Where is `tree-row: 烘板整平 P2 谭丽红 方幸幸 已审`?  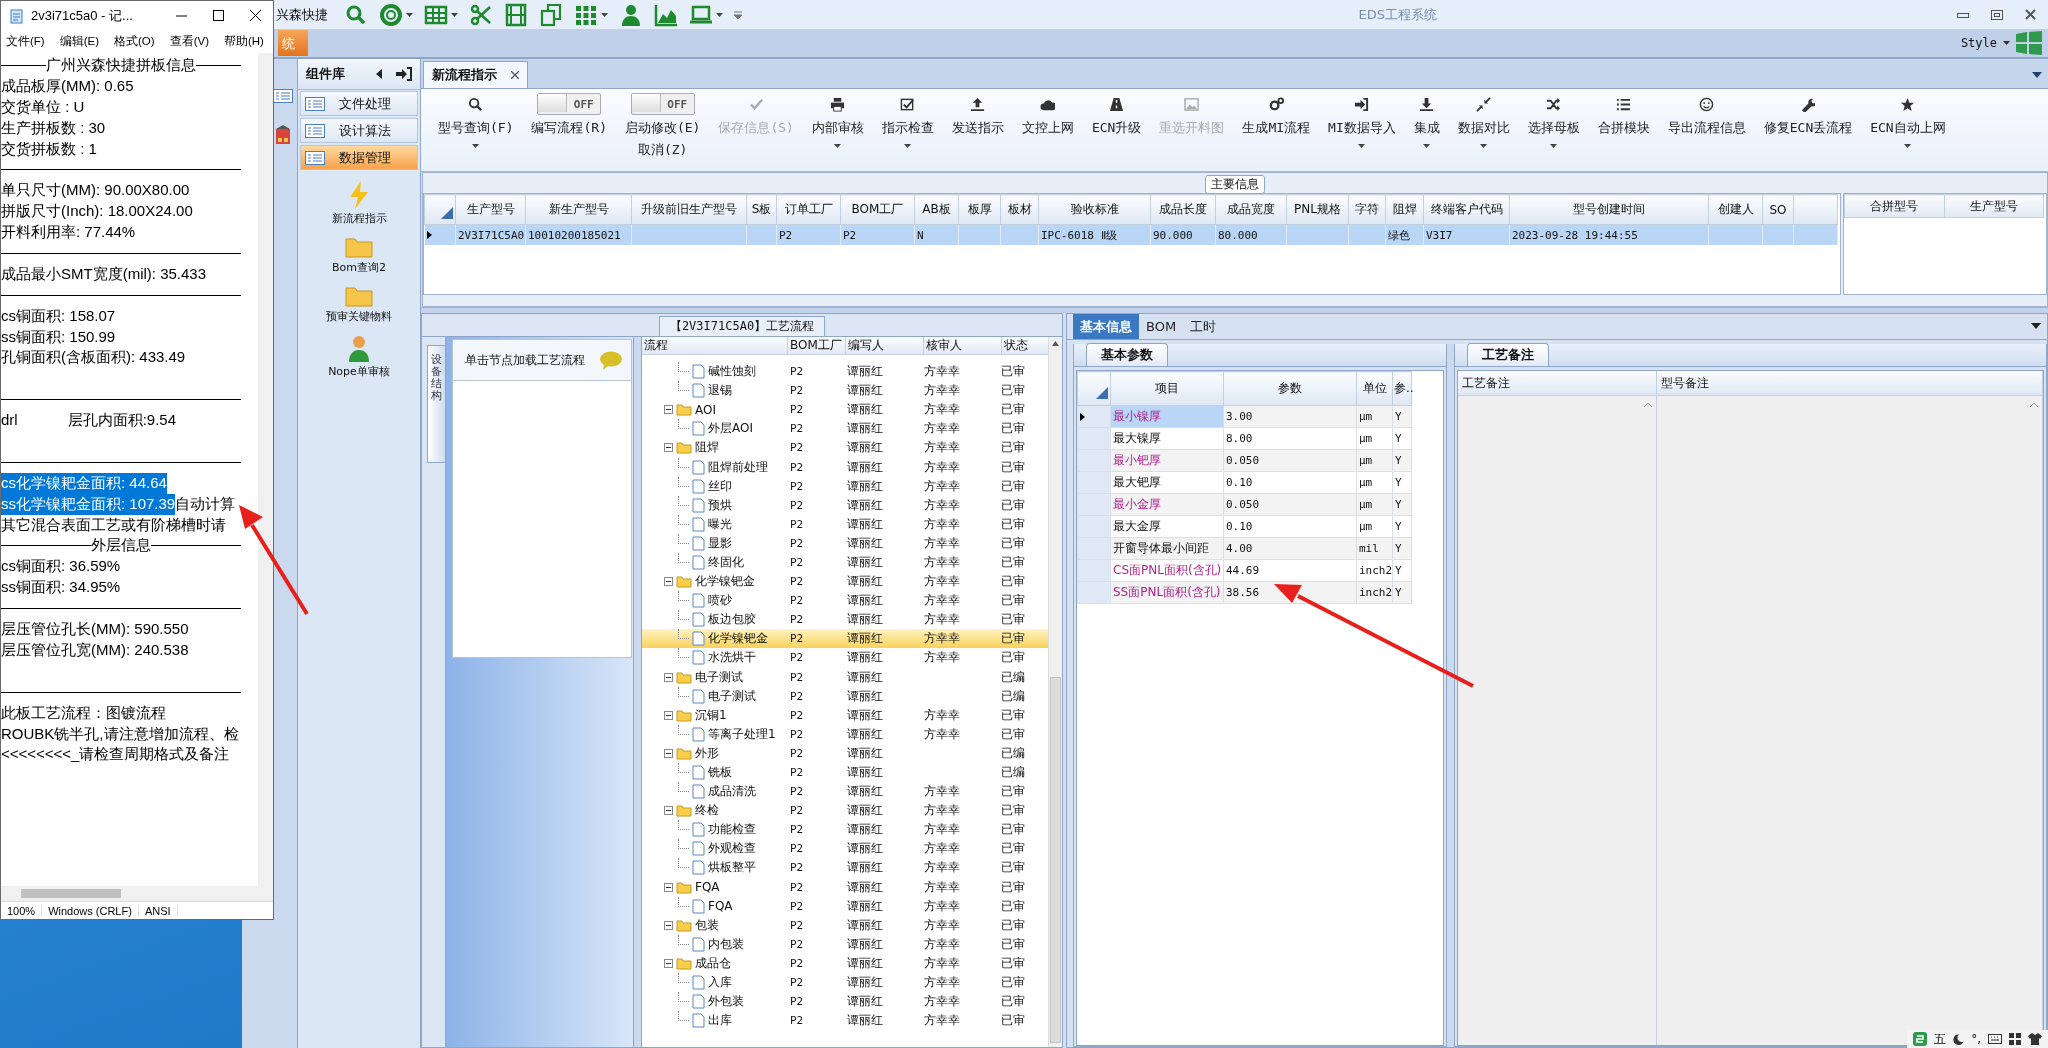 tree-row: 烘板整平 P2 谭丽红 方幸幸 已审 is located at coordinates (845, 868).